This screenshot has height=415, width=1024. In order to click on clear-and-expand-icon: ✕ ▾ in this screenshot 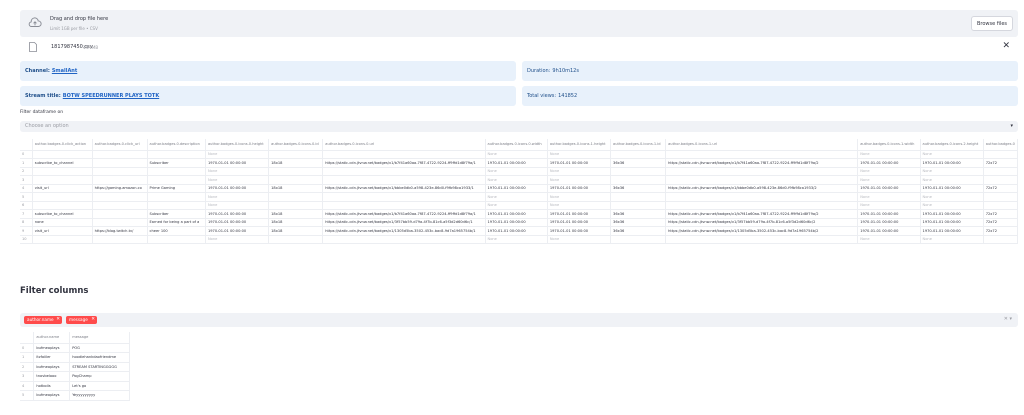, I will do `click(1008, 319)`.